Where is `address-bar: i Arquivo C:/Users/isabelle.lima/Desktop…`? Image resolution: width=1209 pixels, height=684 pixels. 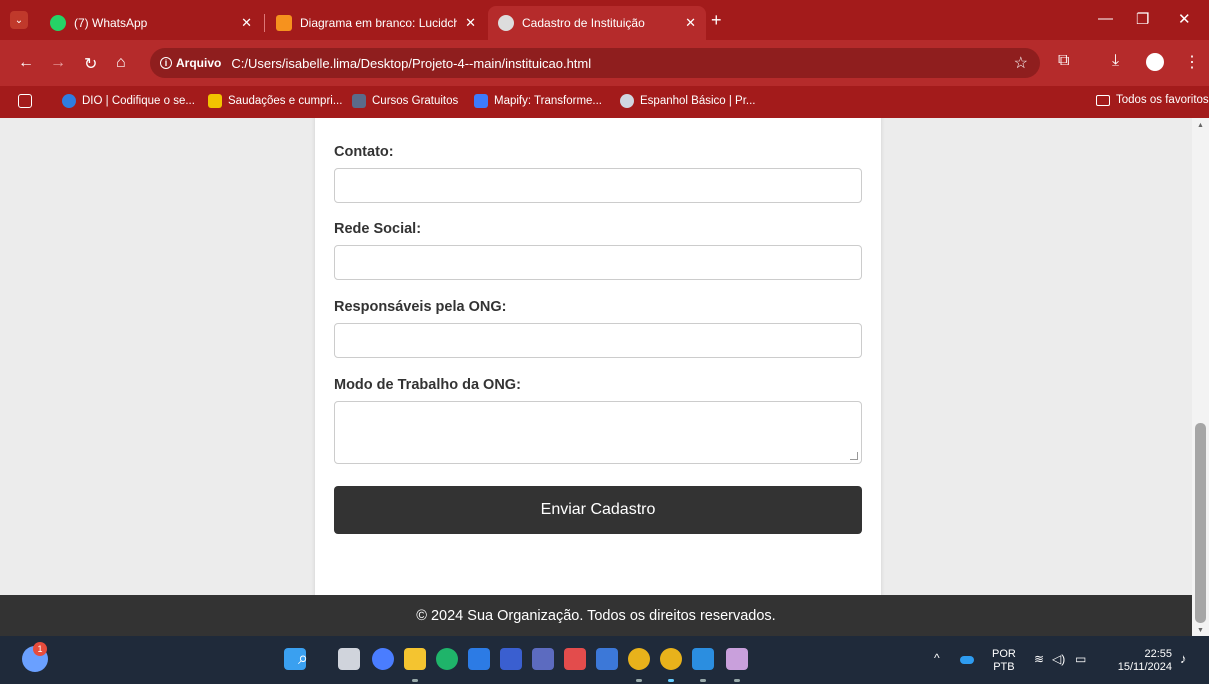
address-bar: i Arquivo C:/Users/isabelle.lima/Desktop… is located at coordinates (595, 63).